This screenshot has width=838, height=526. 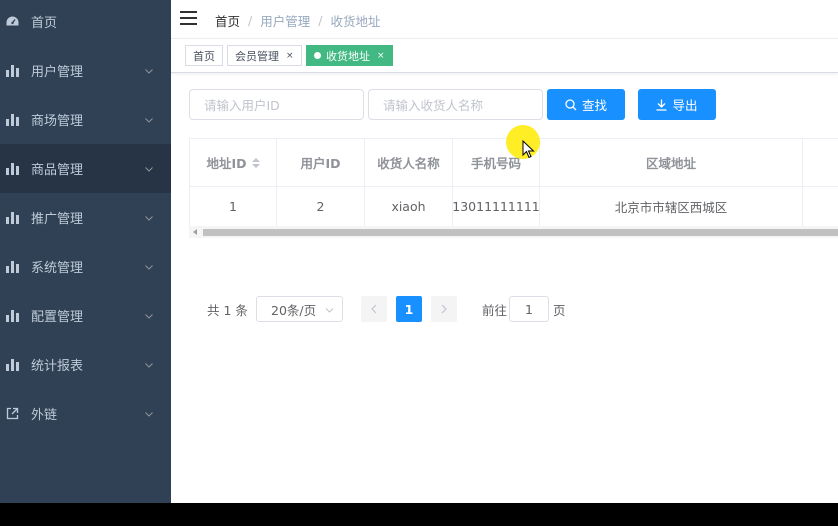 I want to click on scroll-left-arrow-icon, so click(x=195, y=232).